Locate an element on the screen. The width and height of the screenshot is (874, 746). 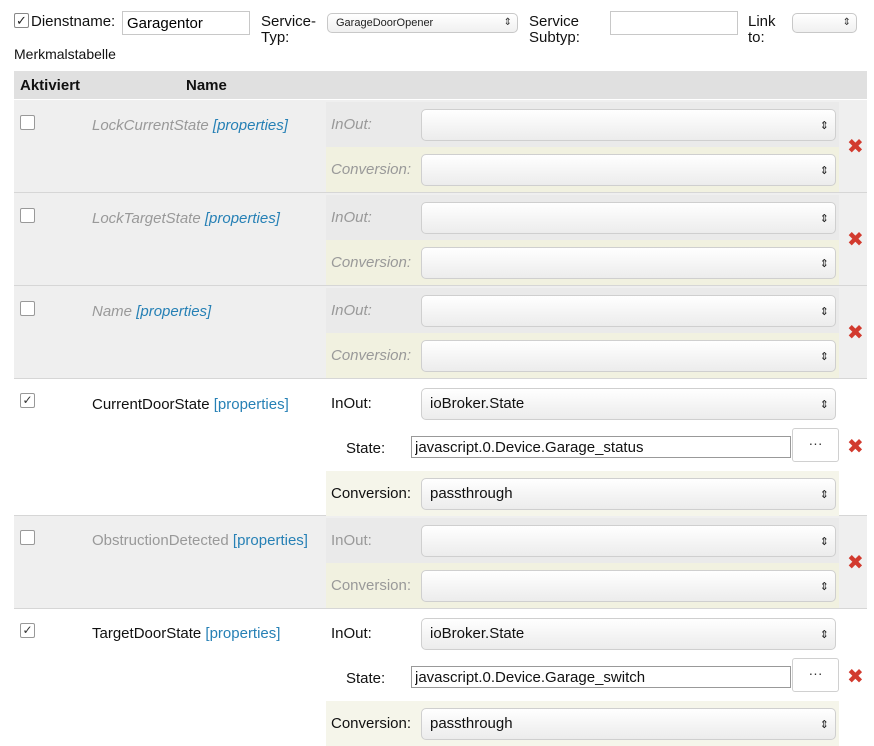
inout-row: InOut: ioBroker.State ⇕ is located at coordinates (582, 403).